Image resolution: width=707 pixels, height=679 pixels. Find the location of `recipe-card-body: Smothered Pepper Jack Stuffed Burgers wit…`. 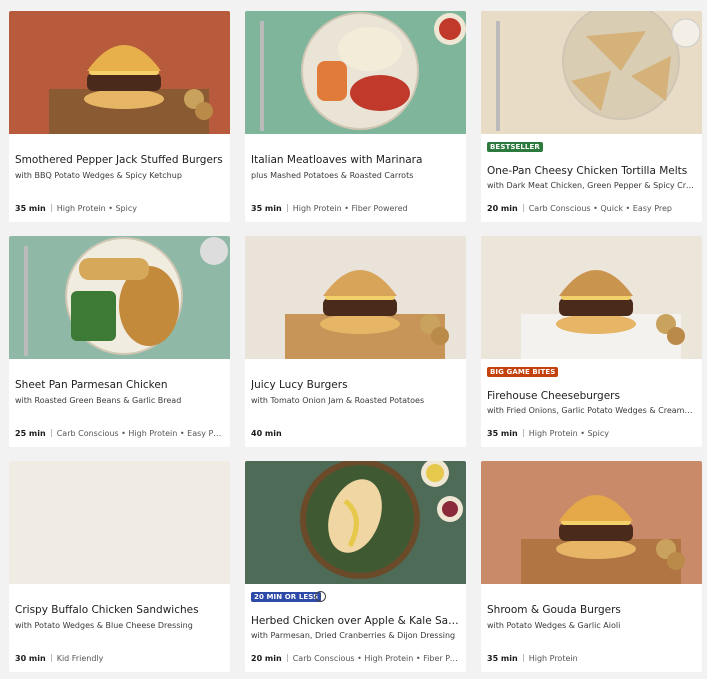

recipe-card-body: Smothered Pepper Jack Stuffed Burgers wit… is located at coordinates (119, 178).